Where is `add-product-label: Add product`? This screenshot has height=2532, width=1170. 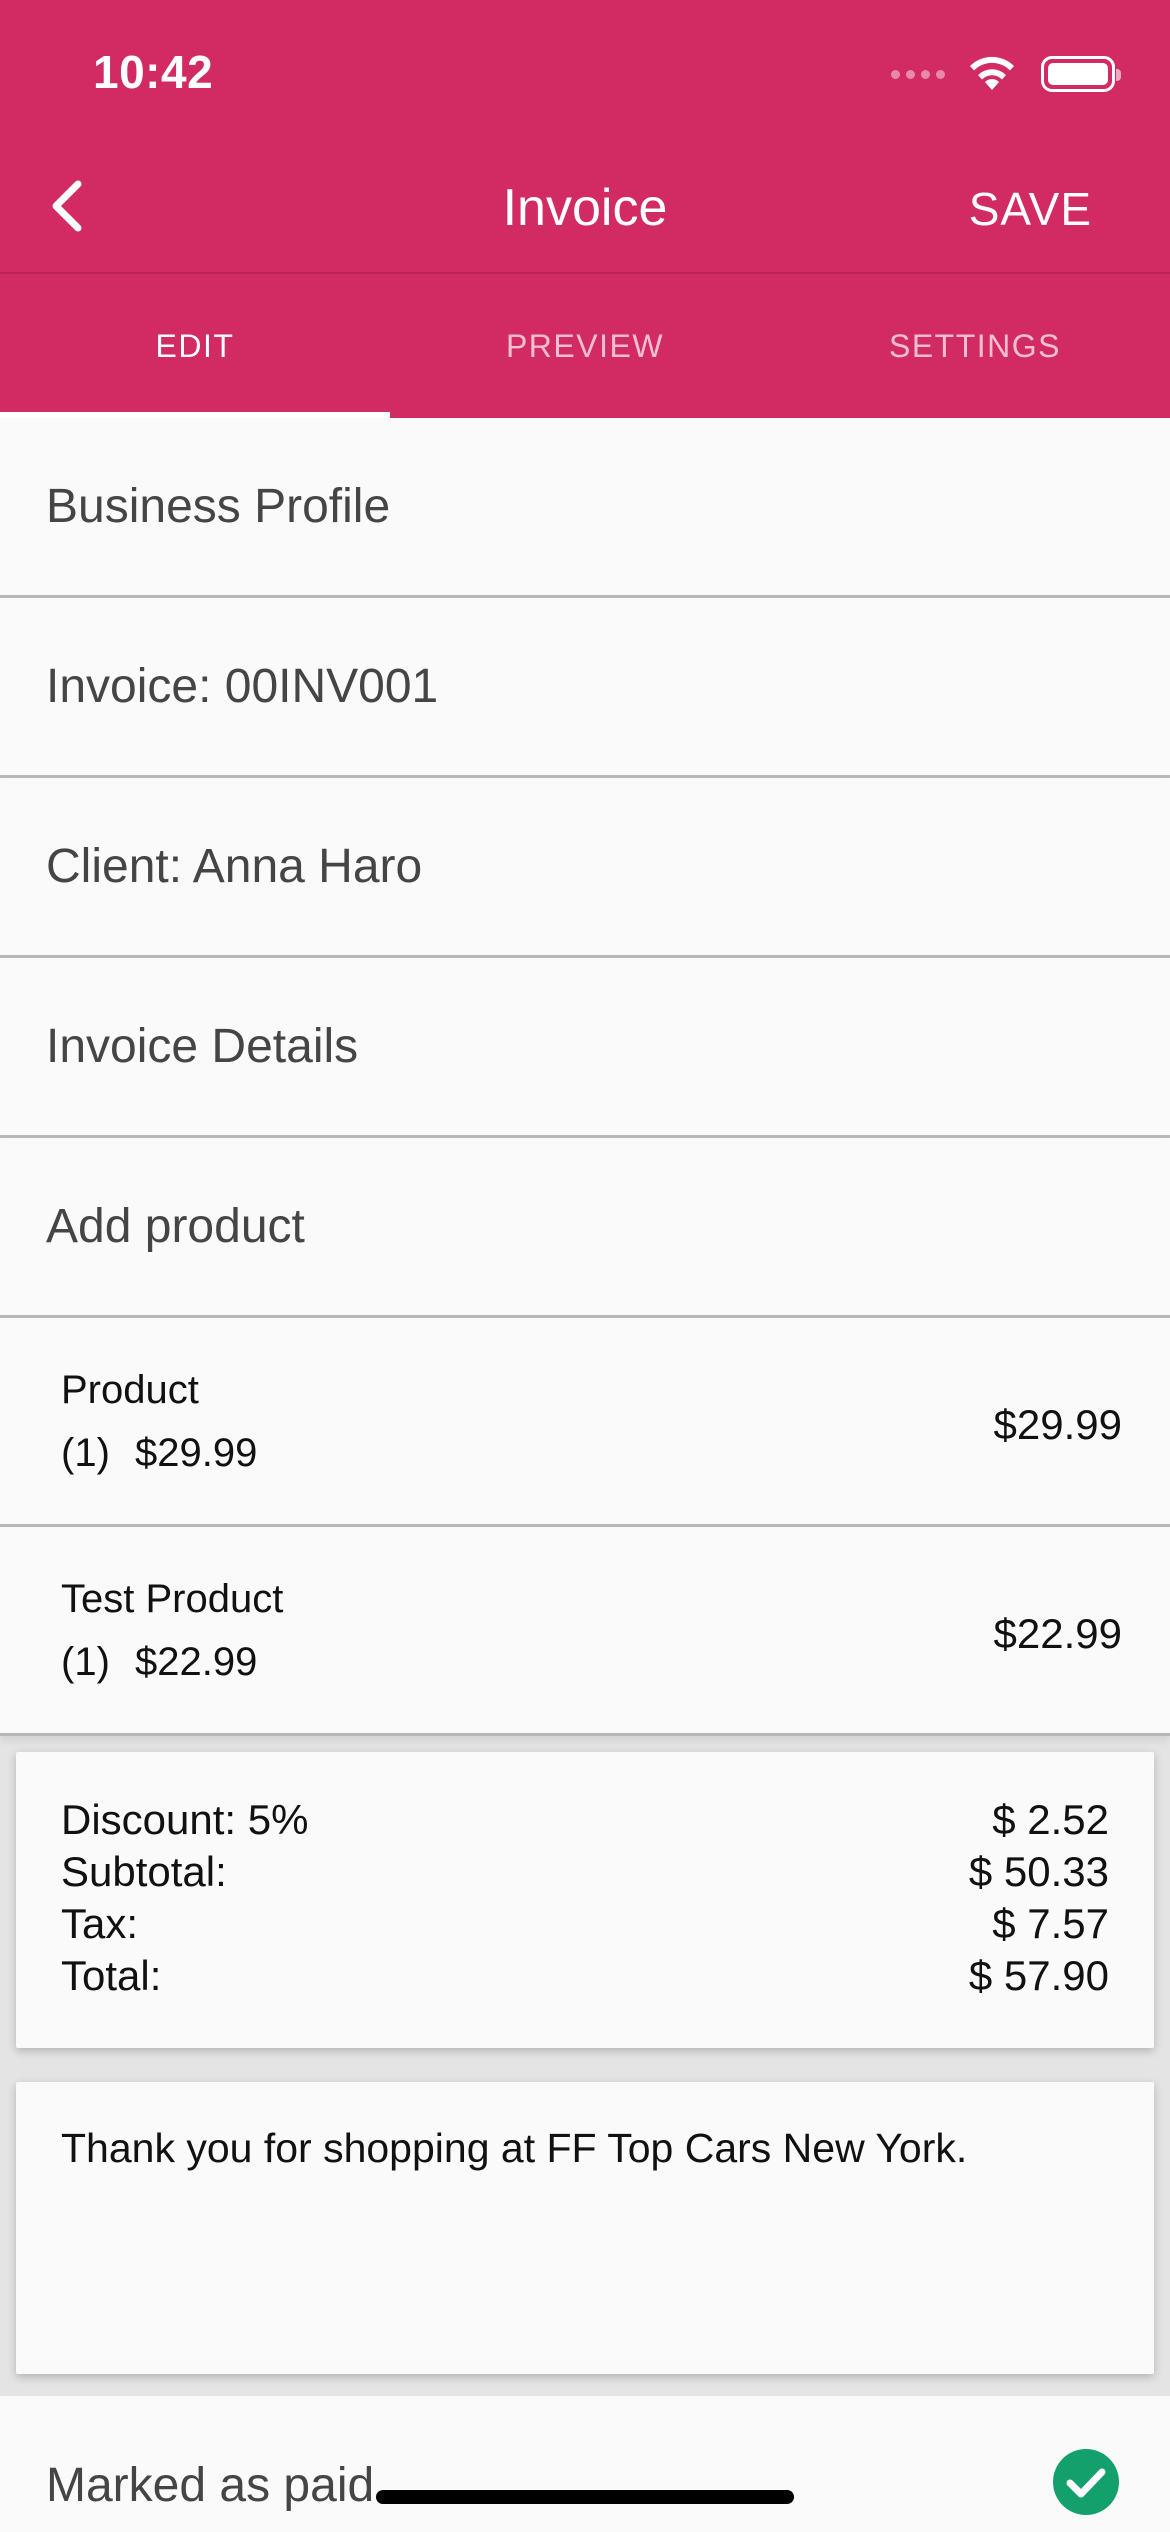
add-product-label: Add product is located at coordinates (175, 1226).